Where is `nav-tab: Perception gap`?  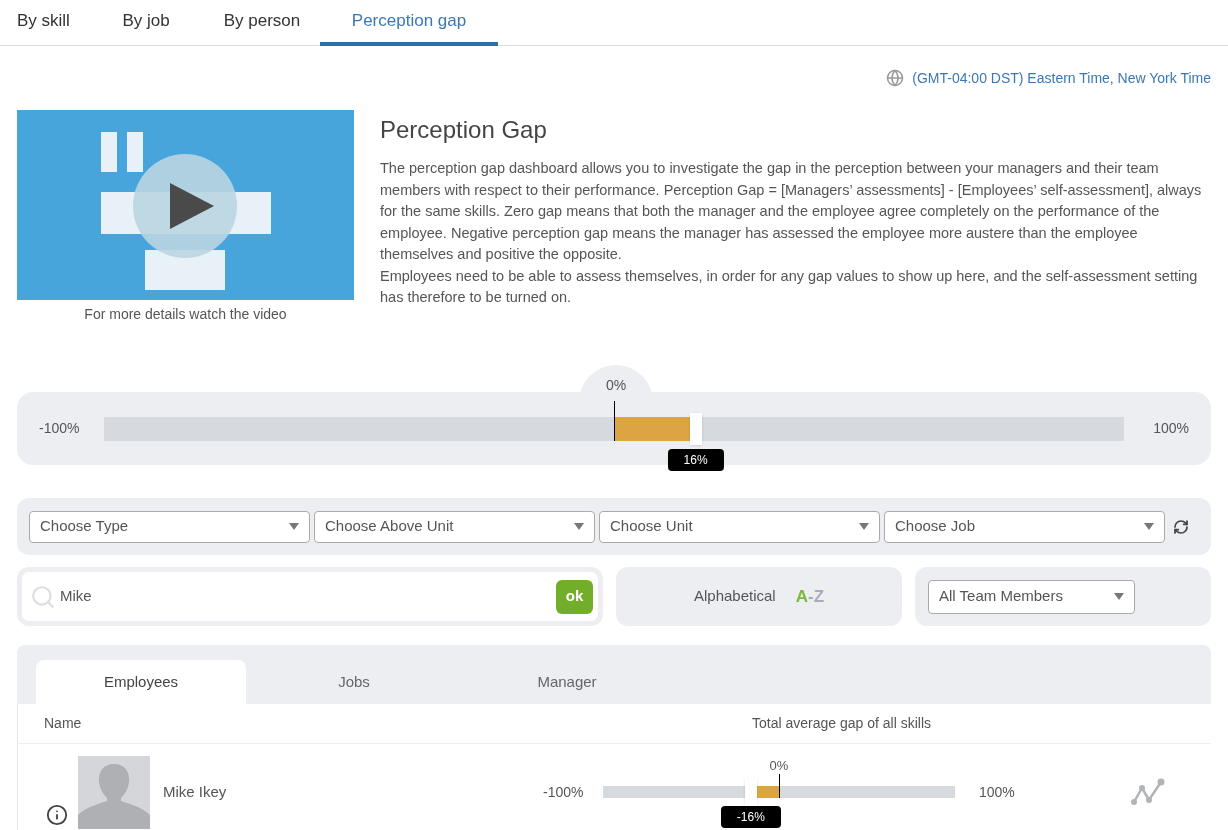 nav-tab: Perception gap is located at coordinates (409, 23).